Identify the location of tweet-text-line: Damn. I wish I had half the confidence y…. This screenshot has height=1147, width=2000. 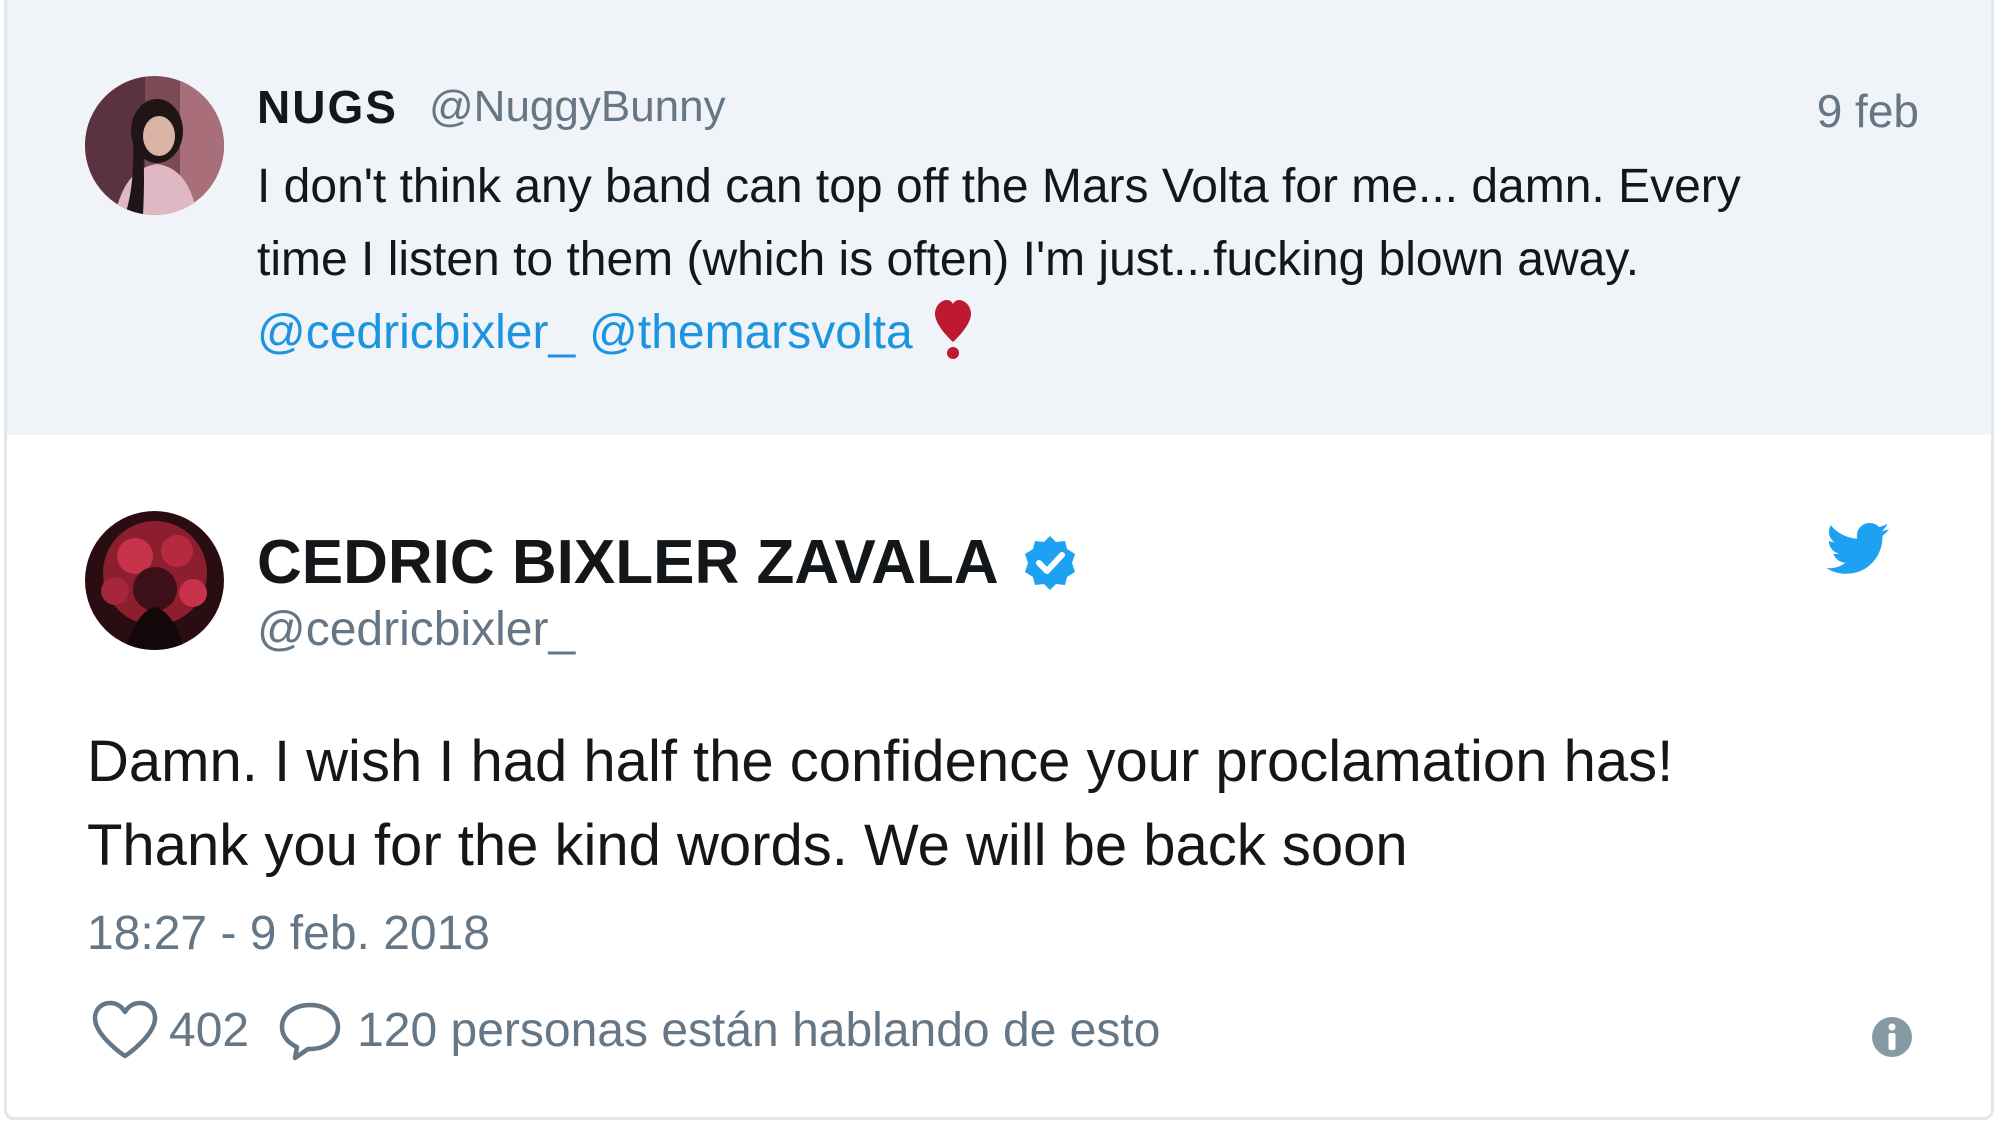
(880, 761).